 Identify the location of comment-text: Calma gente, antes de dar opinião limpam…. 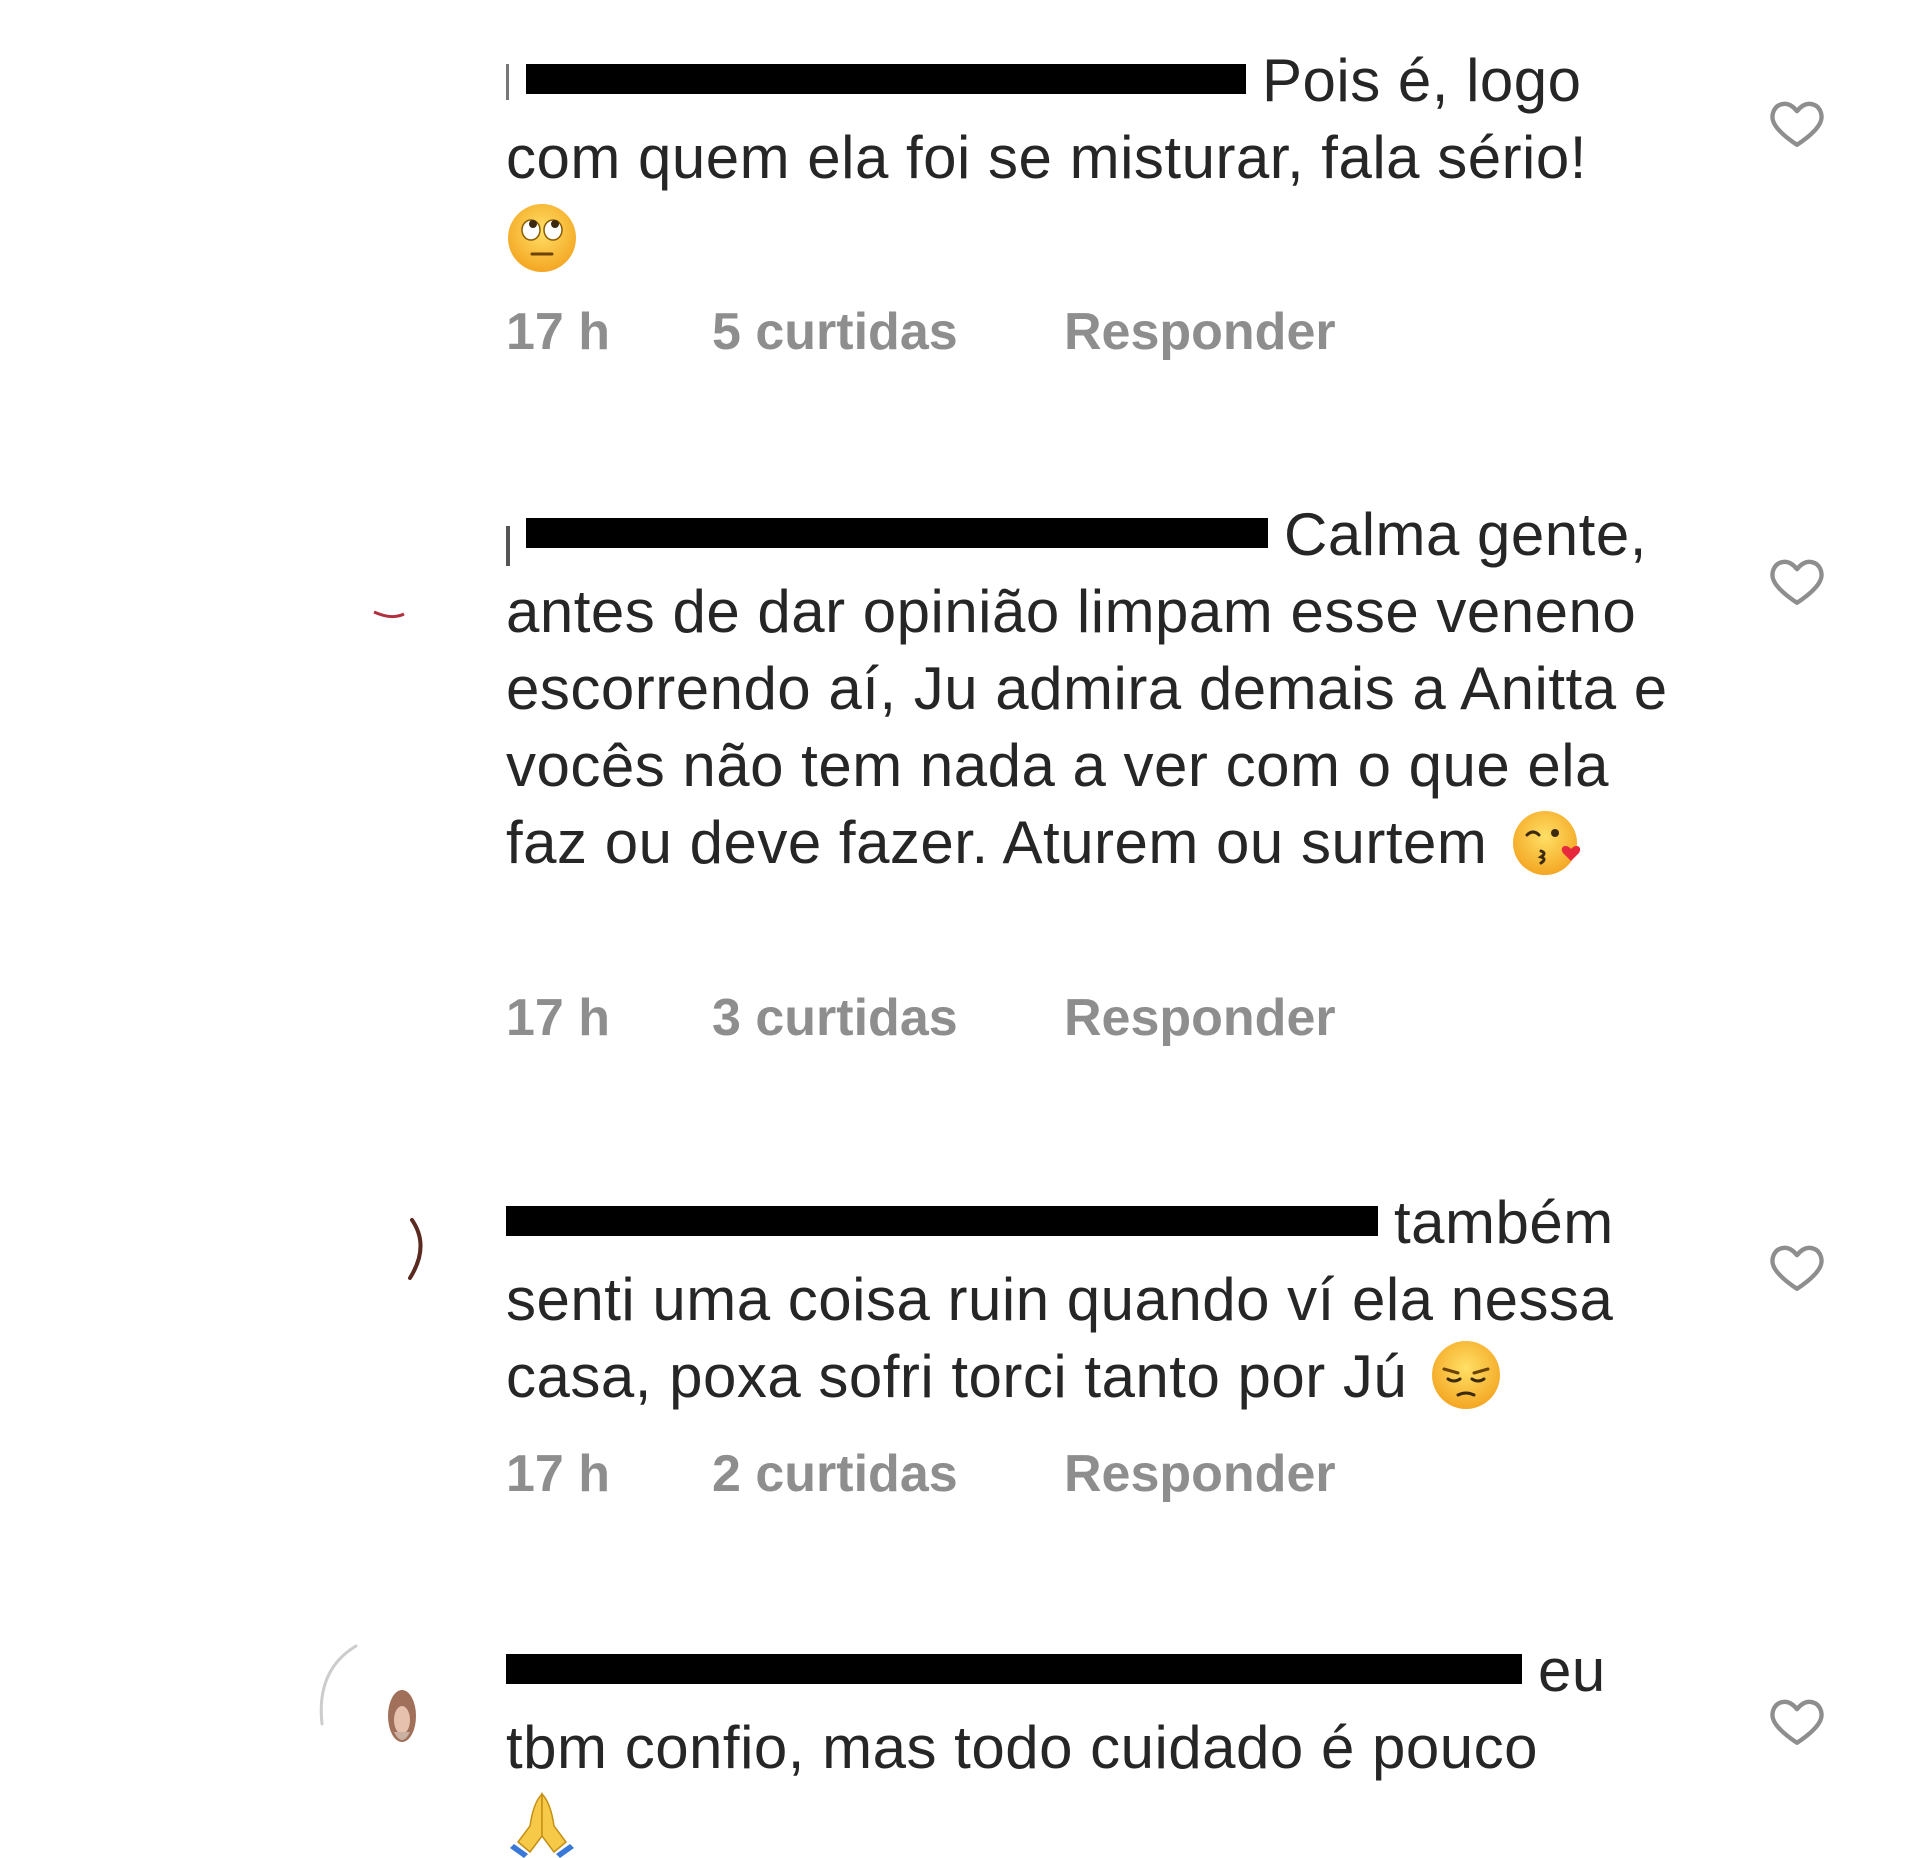
(1087, 688).